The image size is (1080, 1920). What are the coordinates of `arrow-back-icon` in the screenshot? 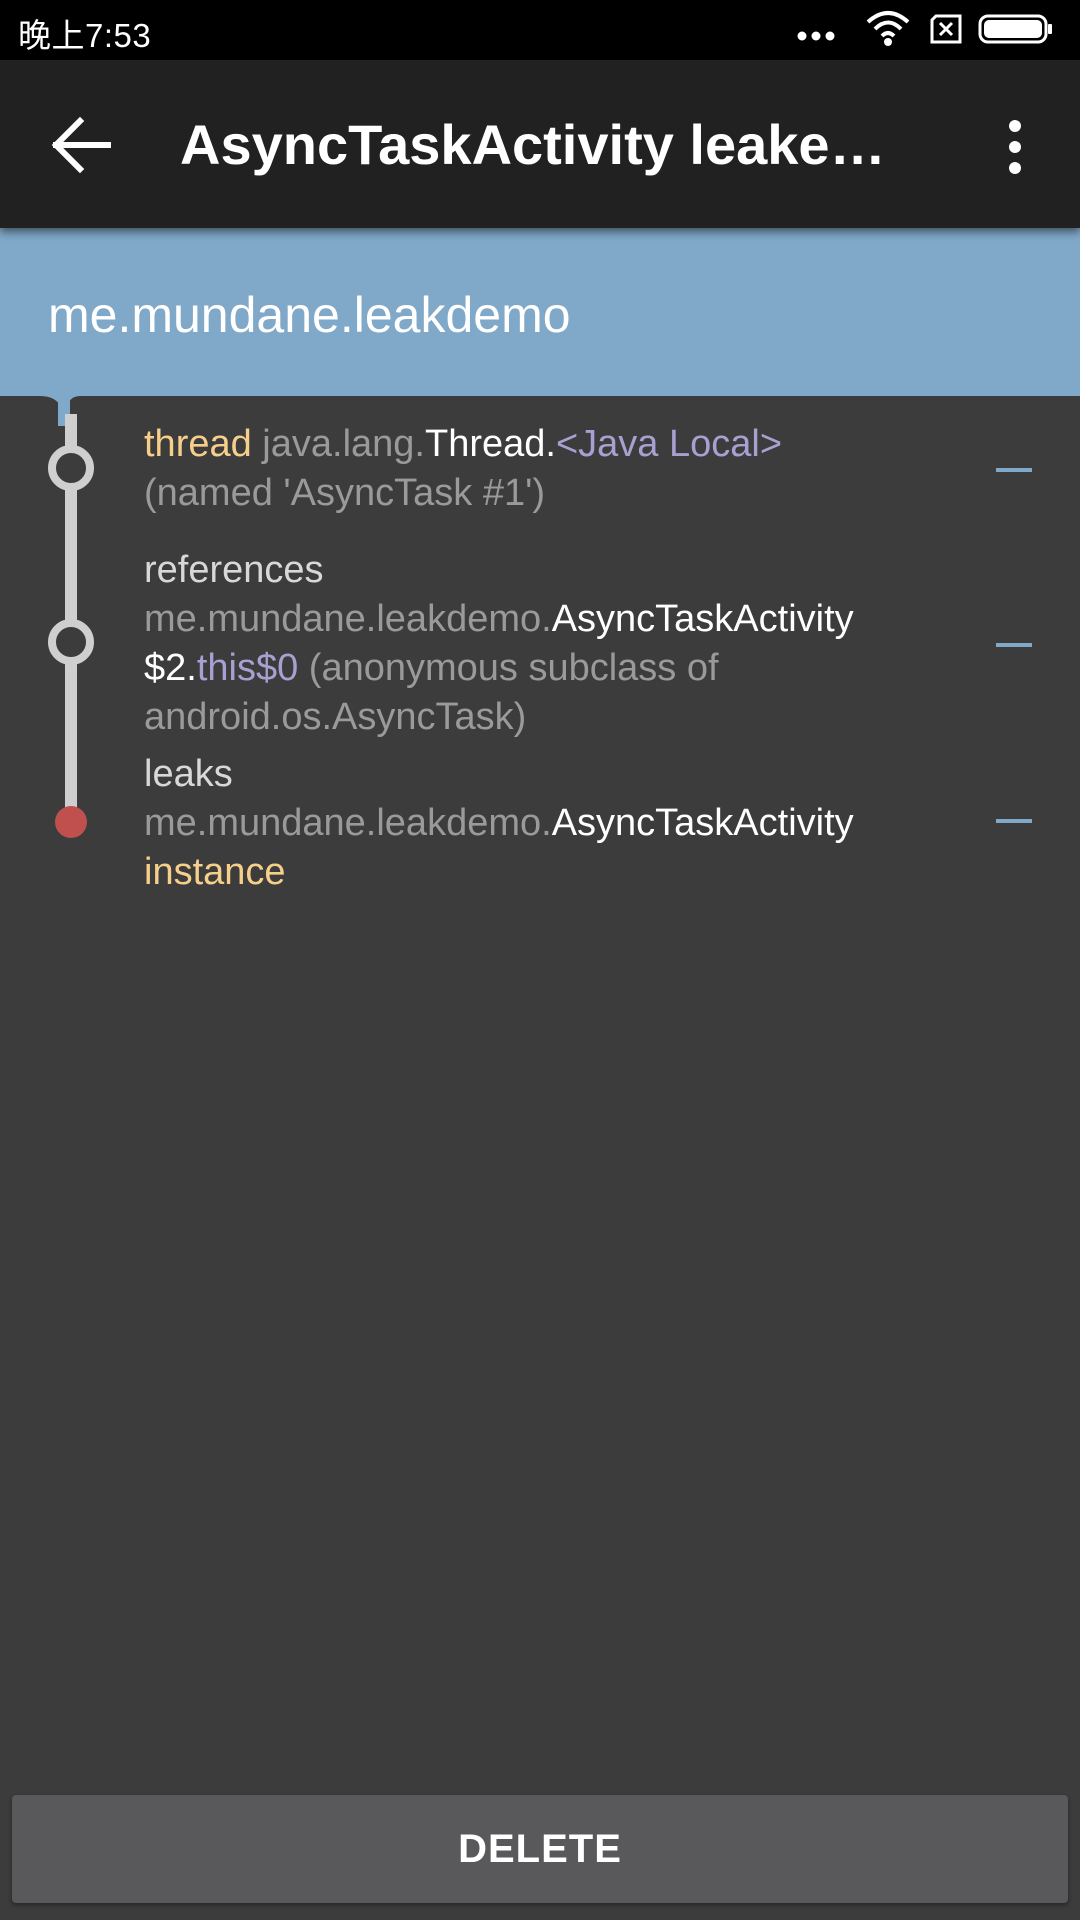 It's located at (81, 145).